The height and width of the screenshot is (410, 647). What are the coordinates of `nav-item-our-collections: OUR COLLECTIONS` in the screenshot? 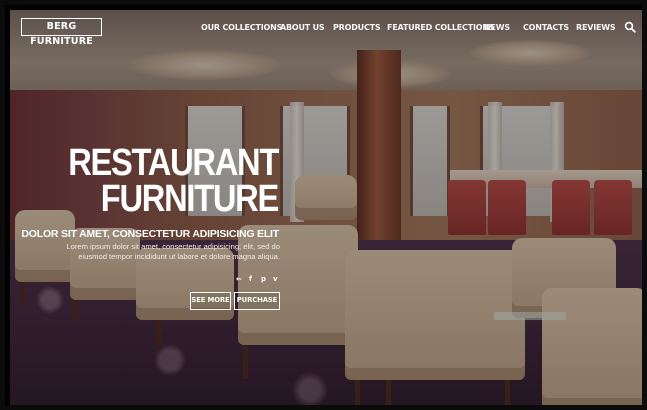 It's located at (241, 28).